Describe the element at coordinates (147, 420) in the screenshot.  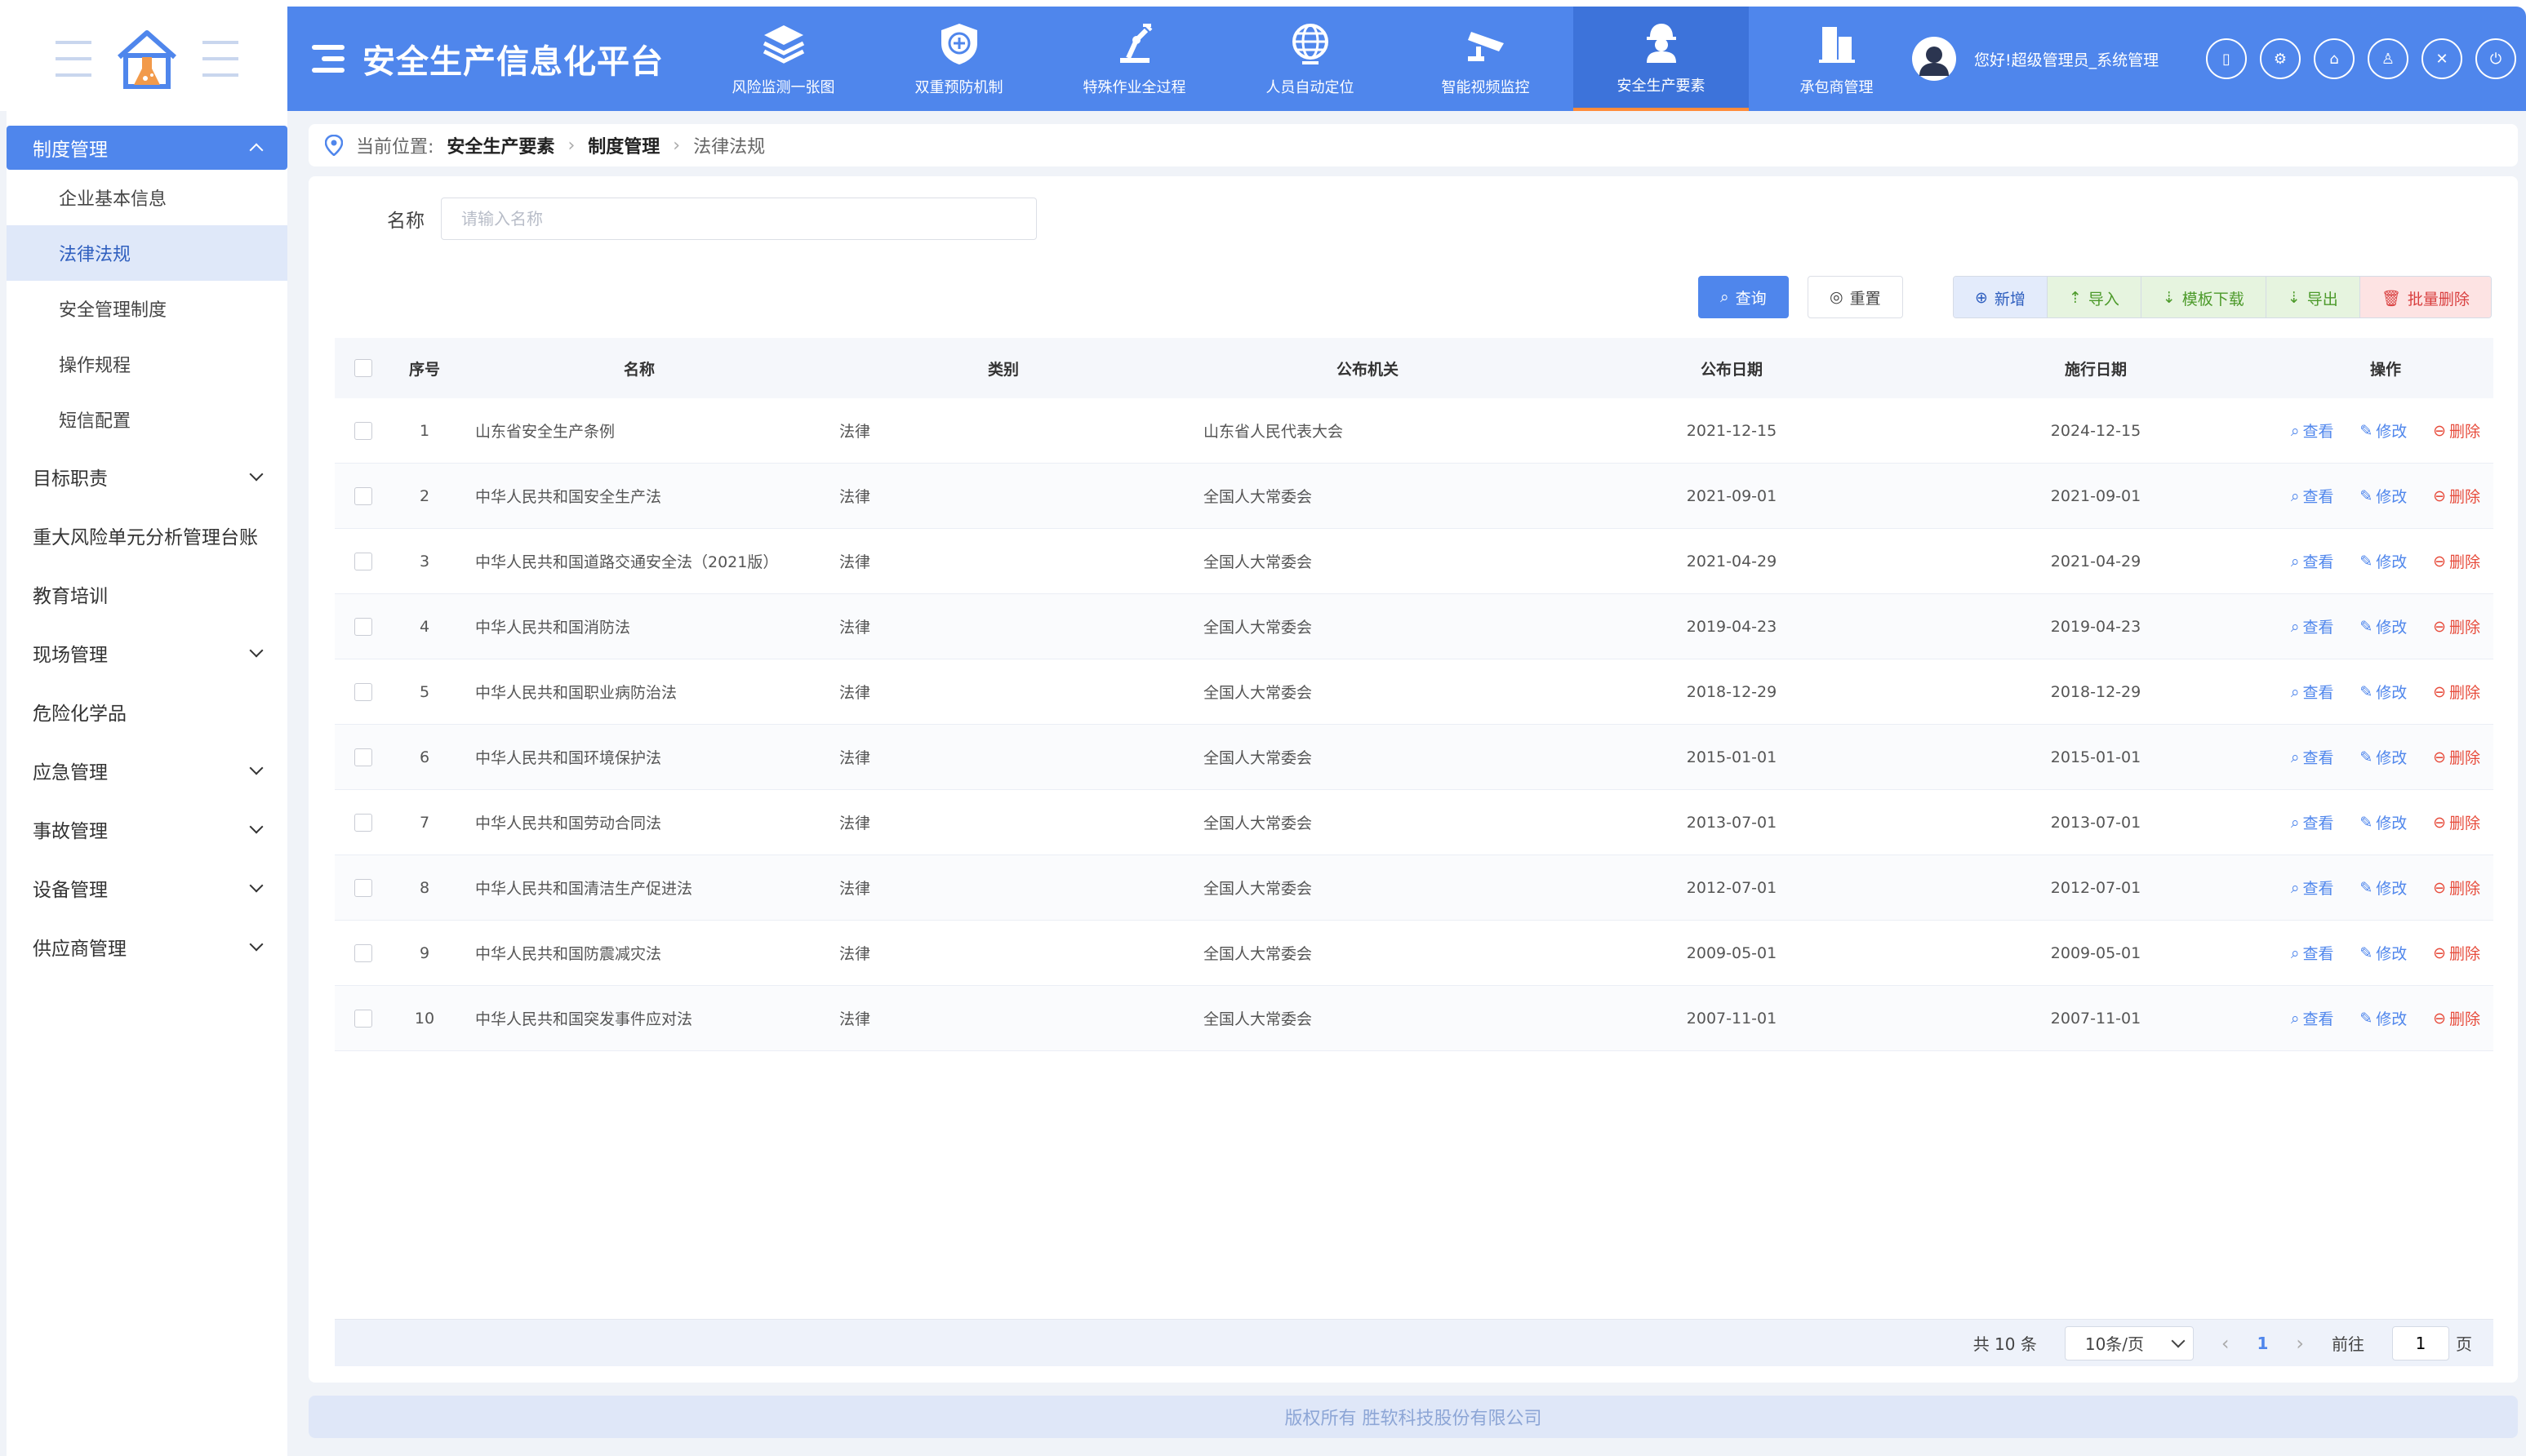
I see `sidebar-item-sms-config: 短信配置` at that location.